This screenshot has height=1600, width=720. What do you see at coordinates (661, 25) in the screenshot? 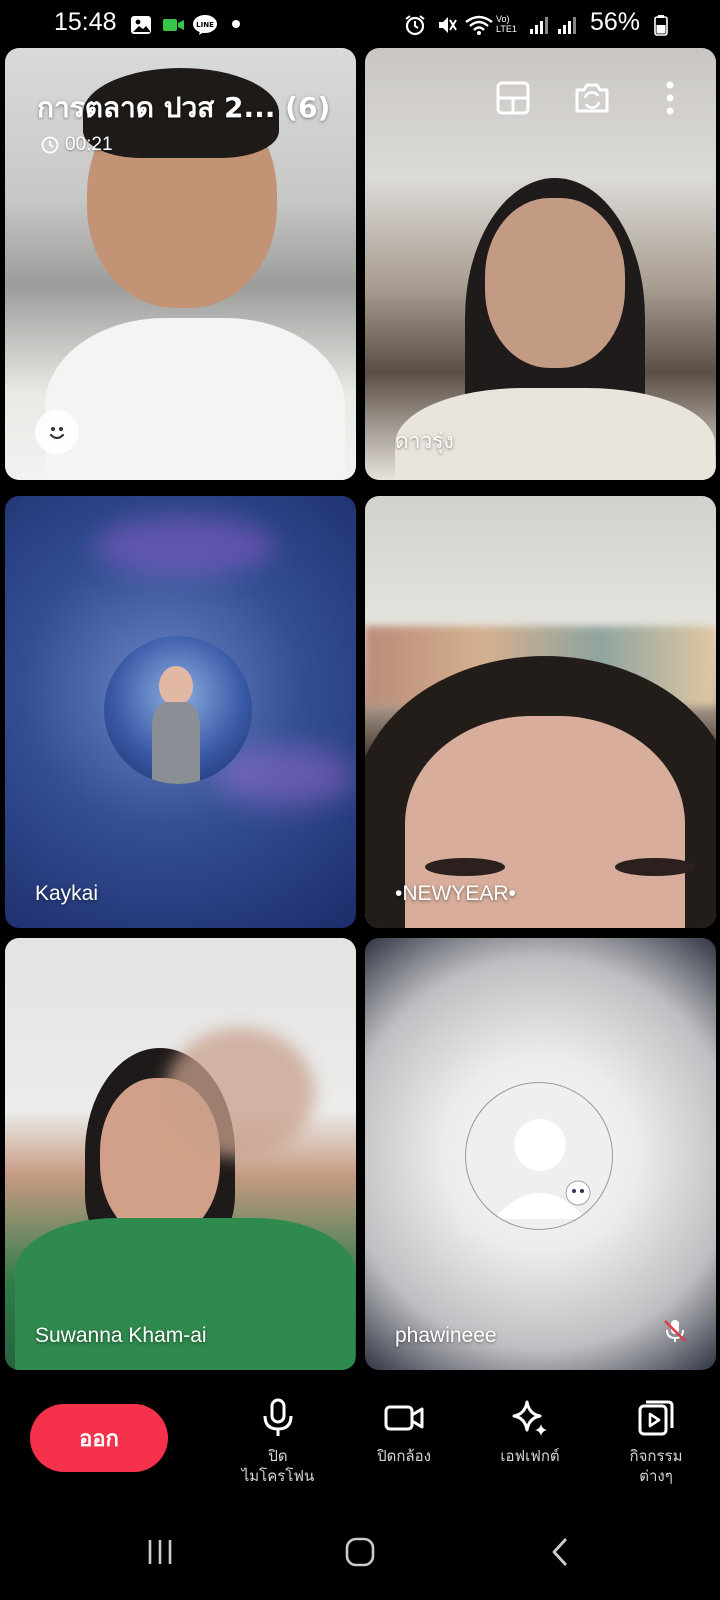
I see `battery-icon` at bounding box center [661, 25].